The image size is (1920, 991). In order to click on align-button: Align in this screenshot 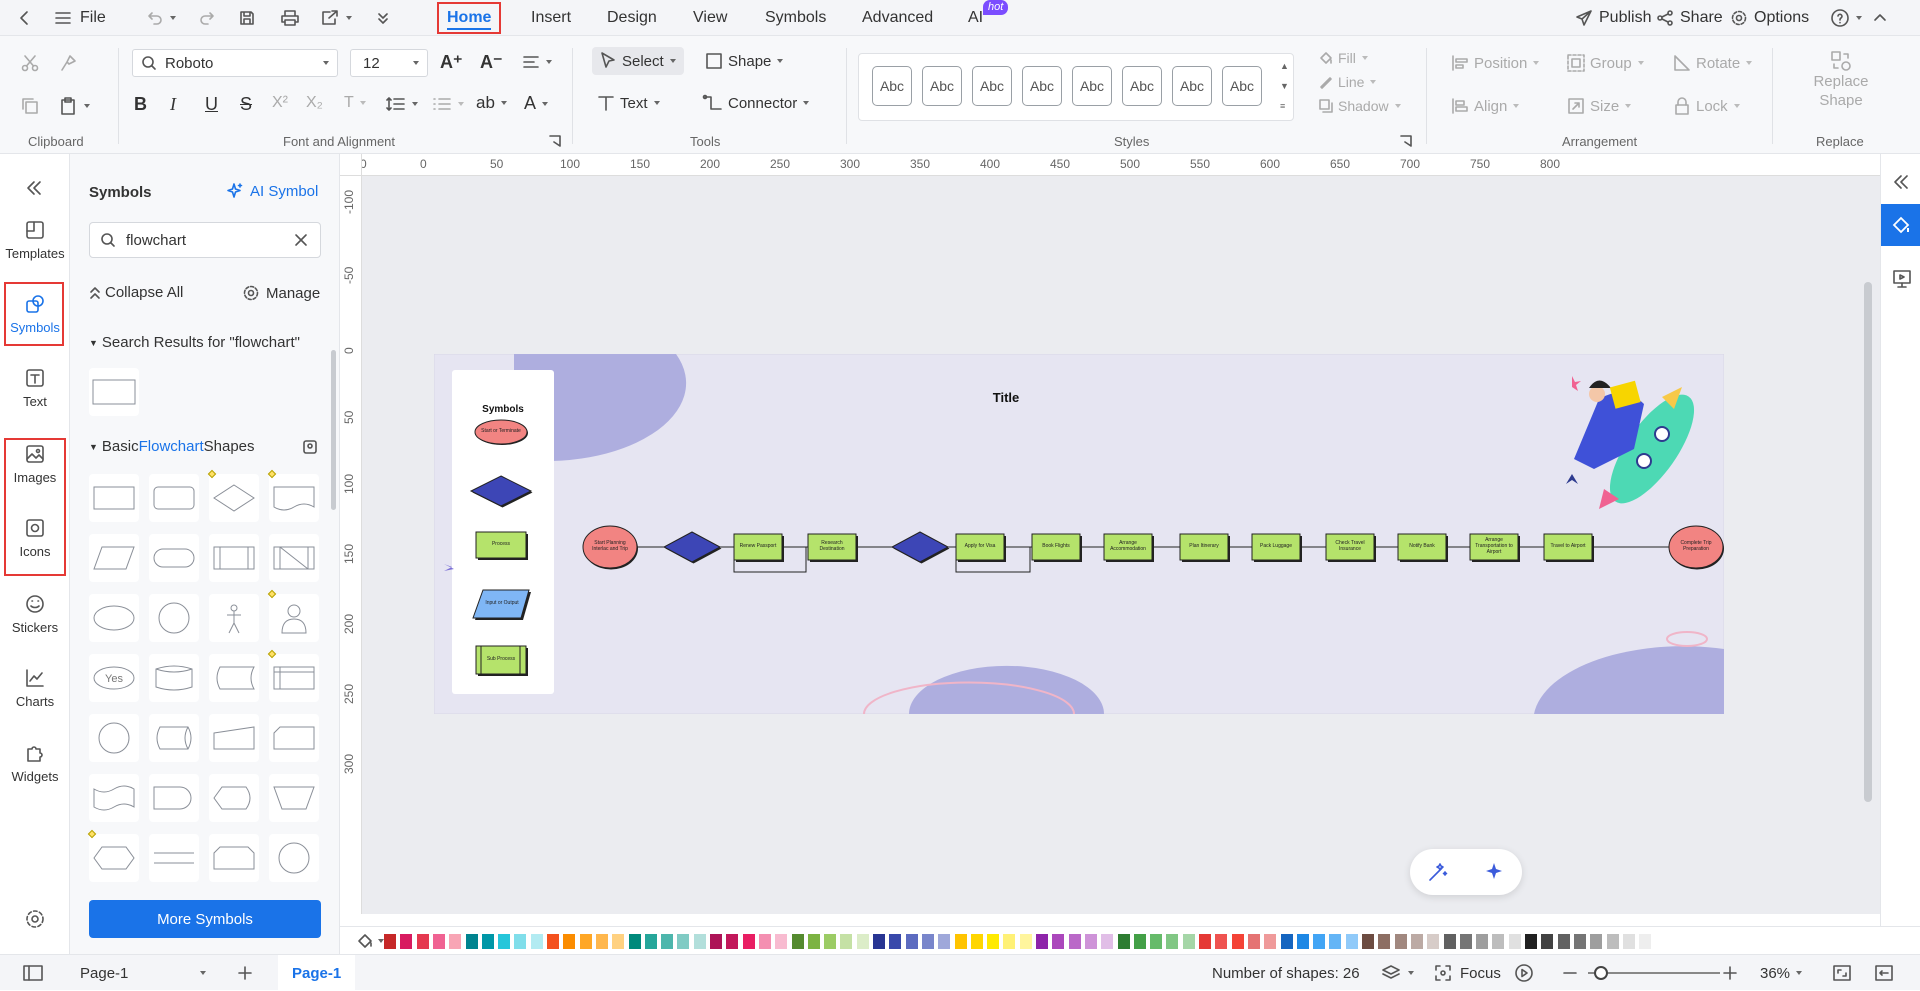, I will do `click(1485, 106)`.